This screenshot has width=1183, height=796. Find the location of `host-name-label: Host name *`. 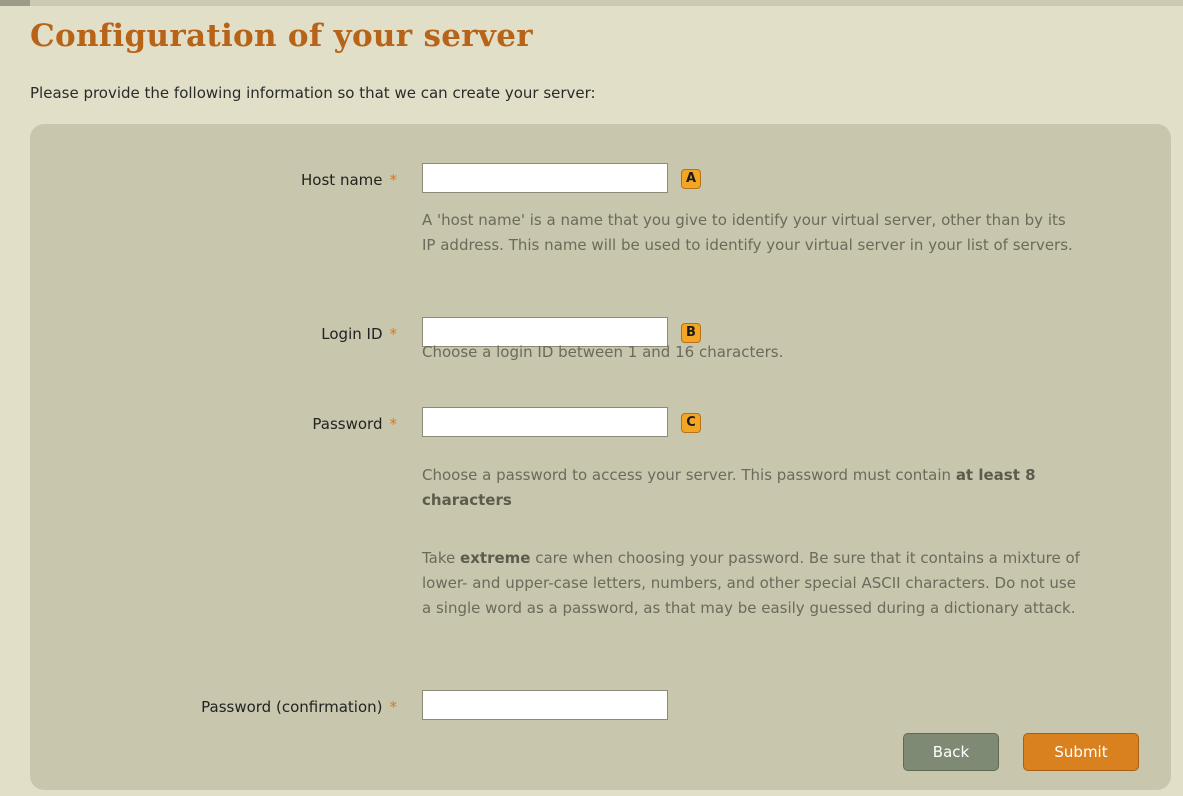

host-name-label: Host name * is located at coordinates (349, 180).